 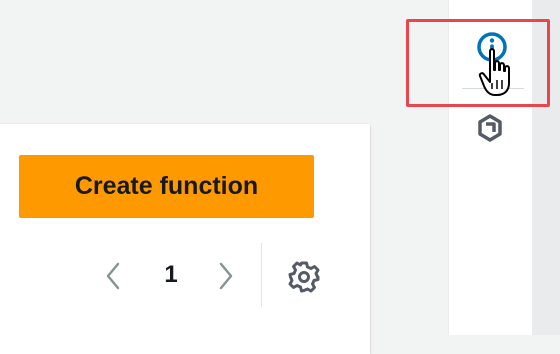 What do you see at coordinates (493, 88) in the screenshot?
I see `tools-divider` at bounding box center [493, 88].